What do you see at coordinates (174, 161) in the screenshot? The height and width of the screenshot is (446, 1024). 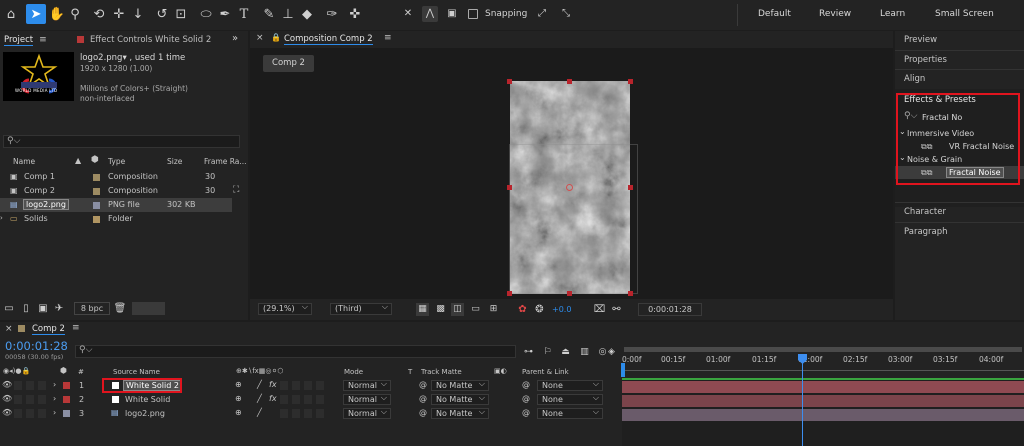 I see `col-size: Size` at bounding box center [174, 161].